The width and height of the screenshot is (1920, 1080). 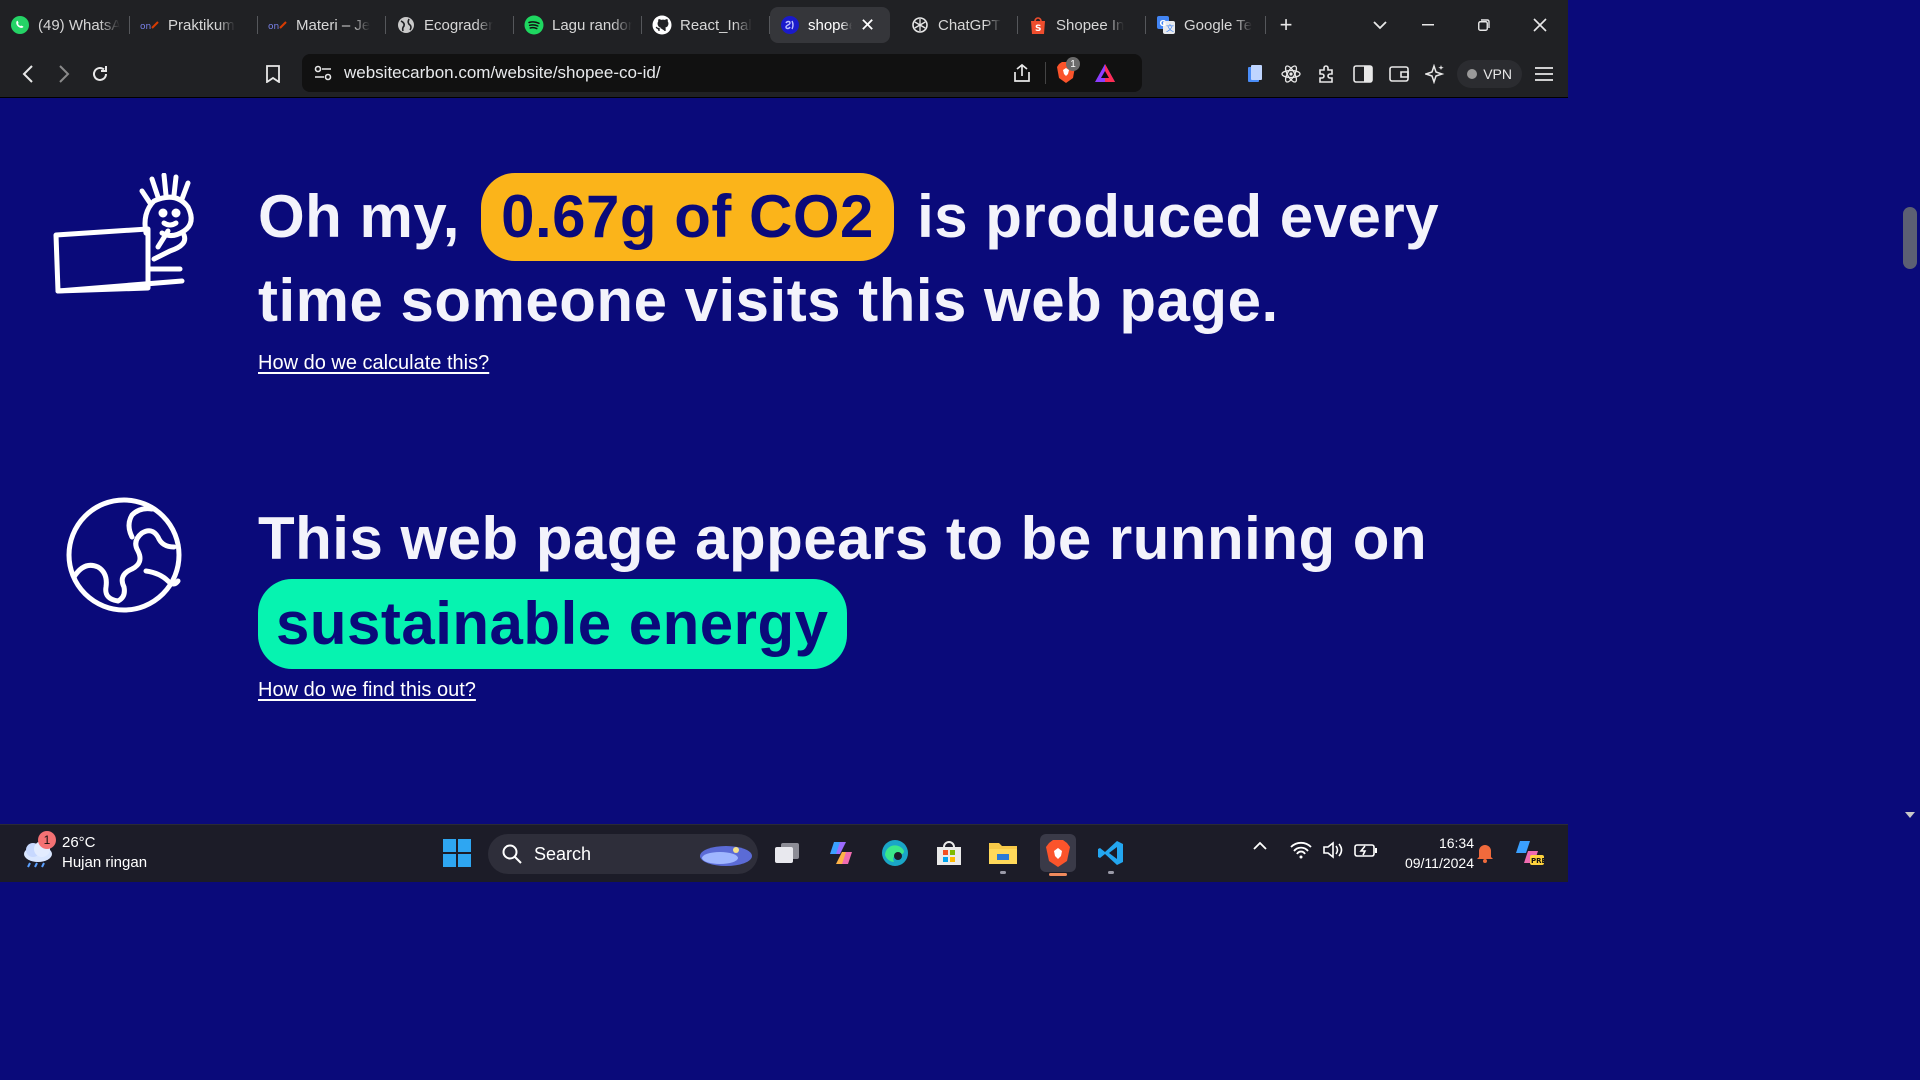 I want to click on tab-label: Praktikum, so click(x=201, y=25).